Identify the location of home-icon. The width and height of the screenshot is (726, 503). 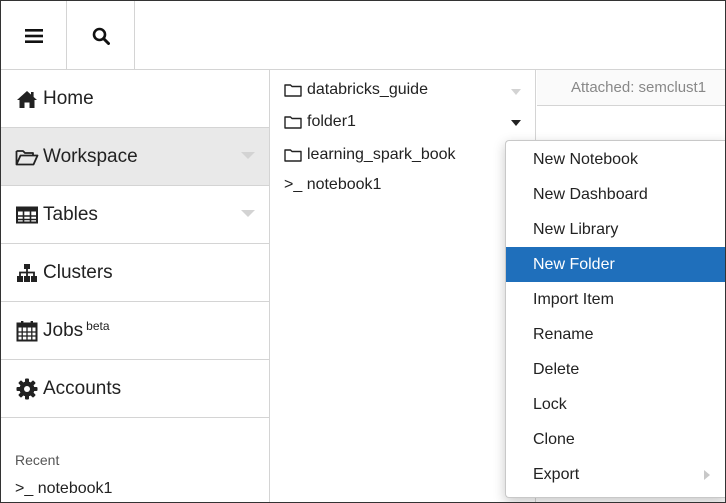
(27, 99).